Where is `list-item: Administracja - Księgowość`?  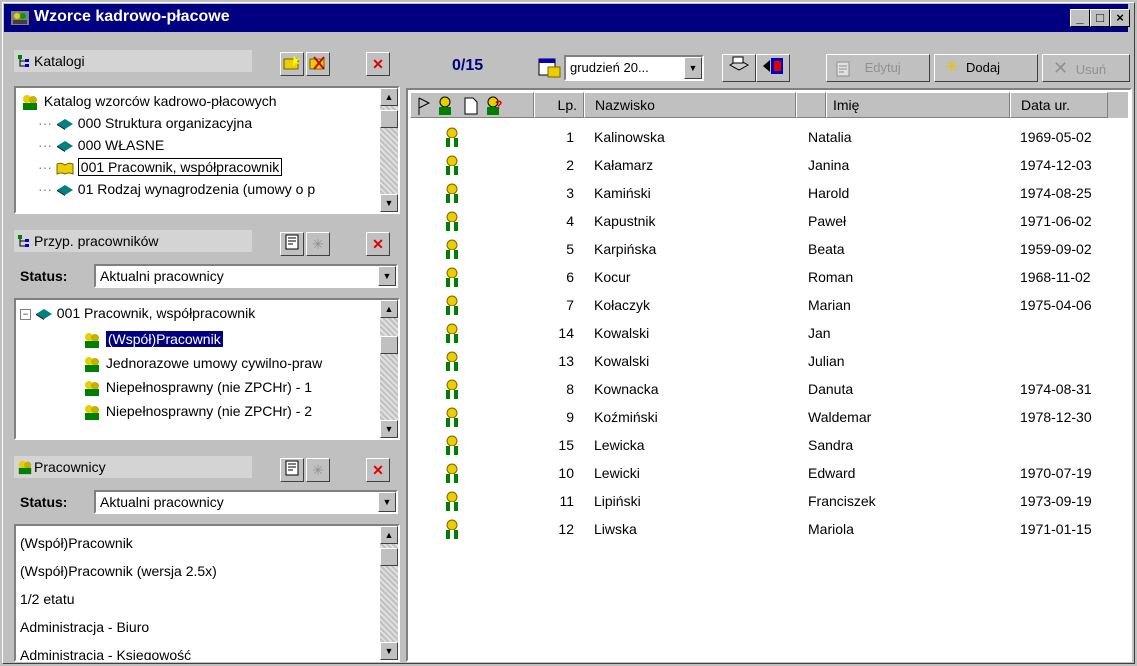
list-item: Administracja - Księgowość is located at coordinates (105, 652).